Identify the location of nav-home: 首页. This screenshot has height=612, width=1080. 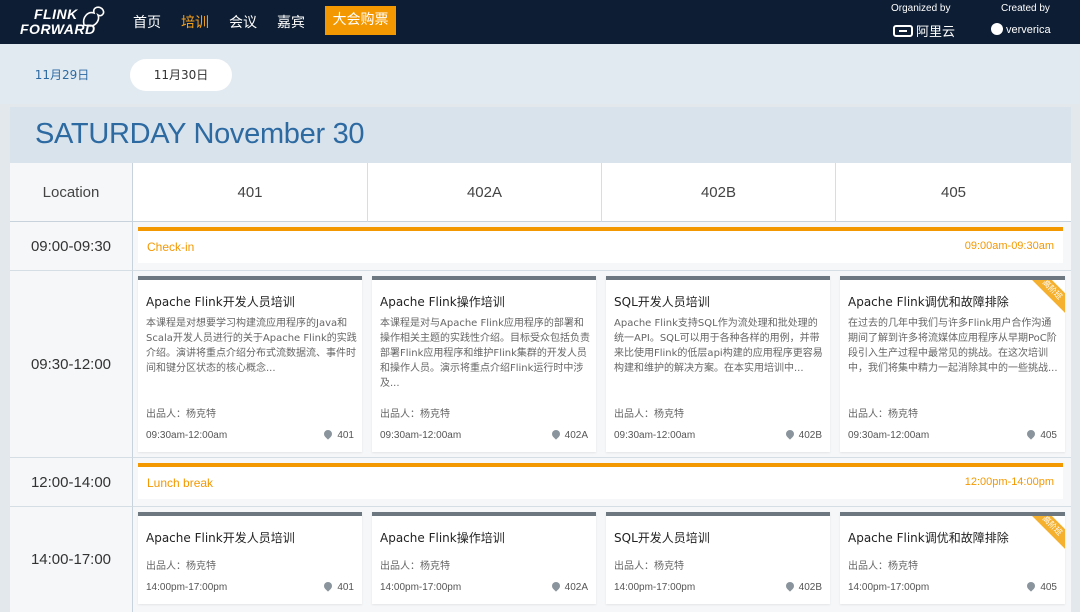
(147, 22).